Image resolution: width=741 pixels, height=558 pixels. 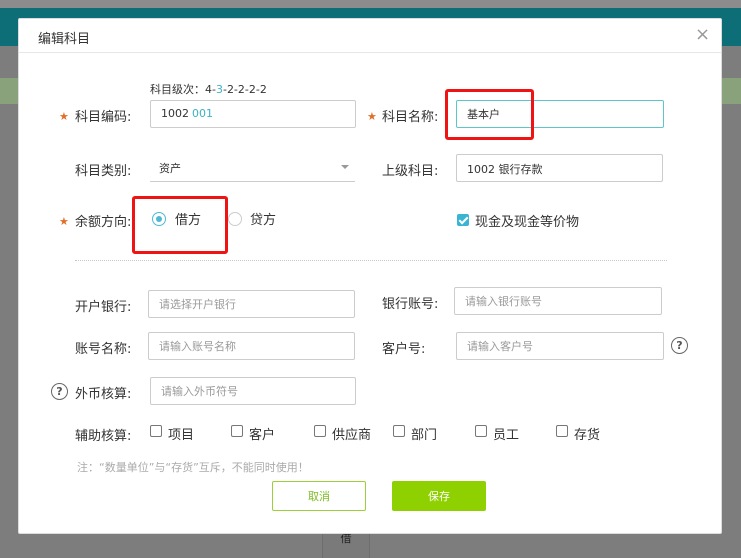 What do you see at coordinates (177, 89) in the screenshot?
I see `level-hint-prefix: 科目级次：` at bounding box center [177, 89].